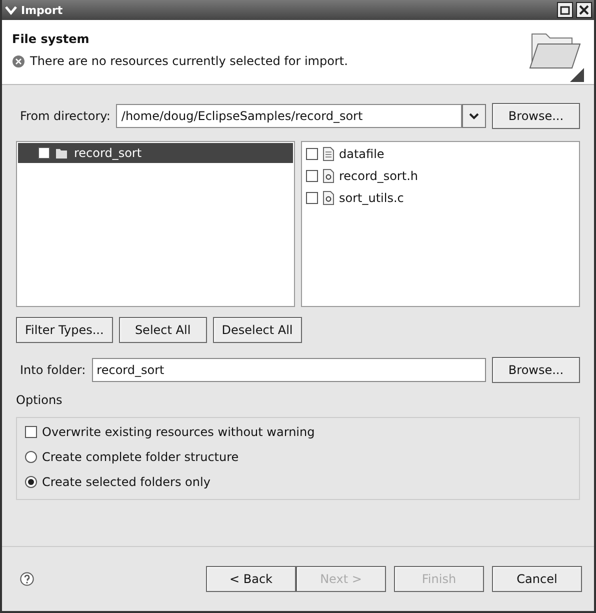 The height and width of the screenshot is (613, 596). I want to click on folder-field: record_sort, so click(289, 370).